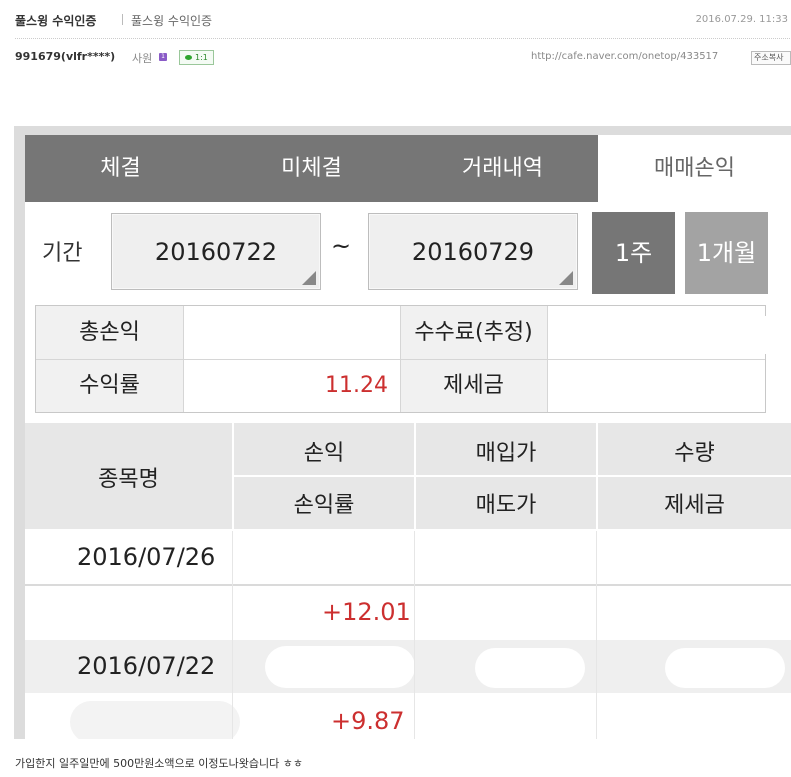 Image resolution: width=791 pixels, height=777 pixels. I want to click on tab-executed: 체결, so click(120, 168).